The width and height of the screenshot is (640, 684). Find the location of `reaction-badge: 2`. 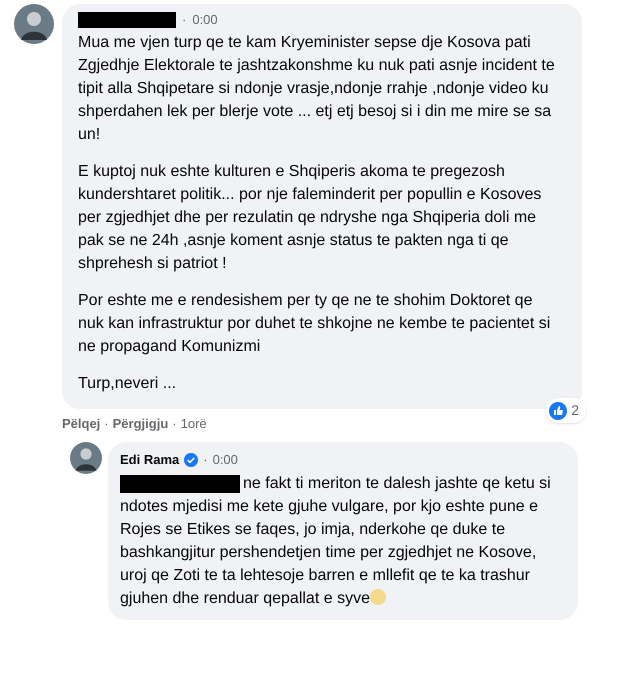

reaction-badge: 2 is located at coordinates (566, 410).